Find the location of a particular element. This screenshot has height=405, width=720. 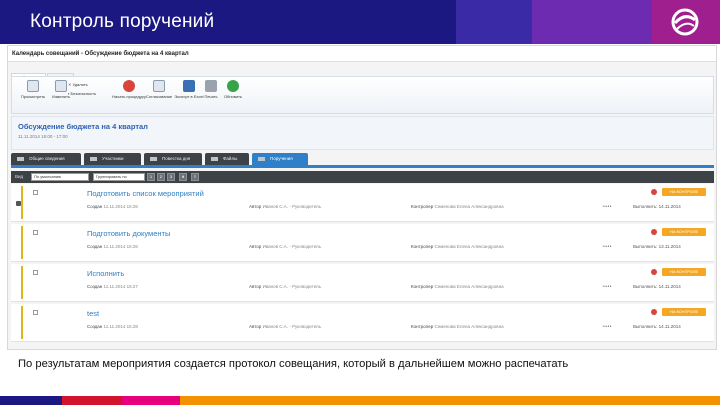

page-3-button: 3 is located at coordinates (171, 177).